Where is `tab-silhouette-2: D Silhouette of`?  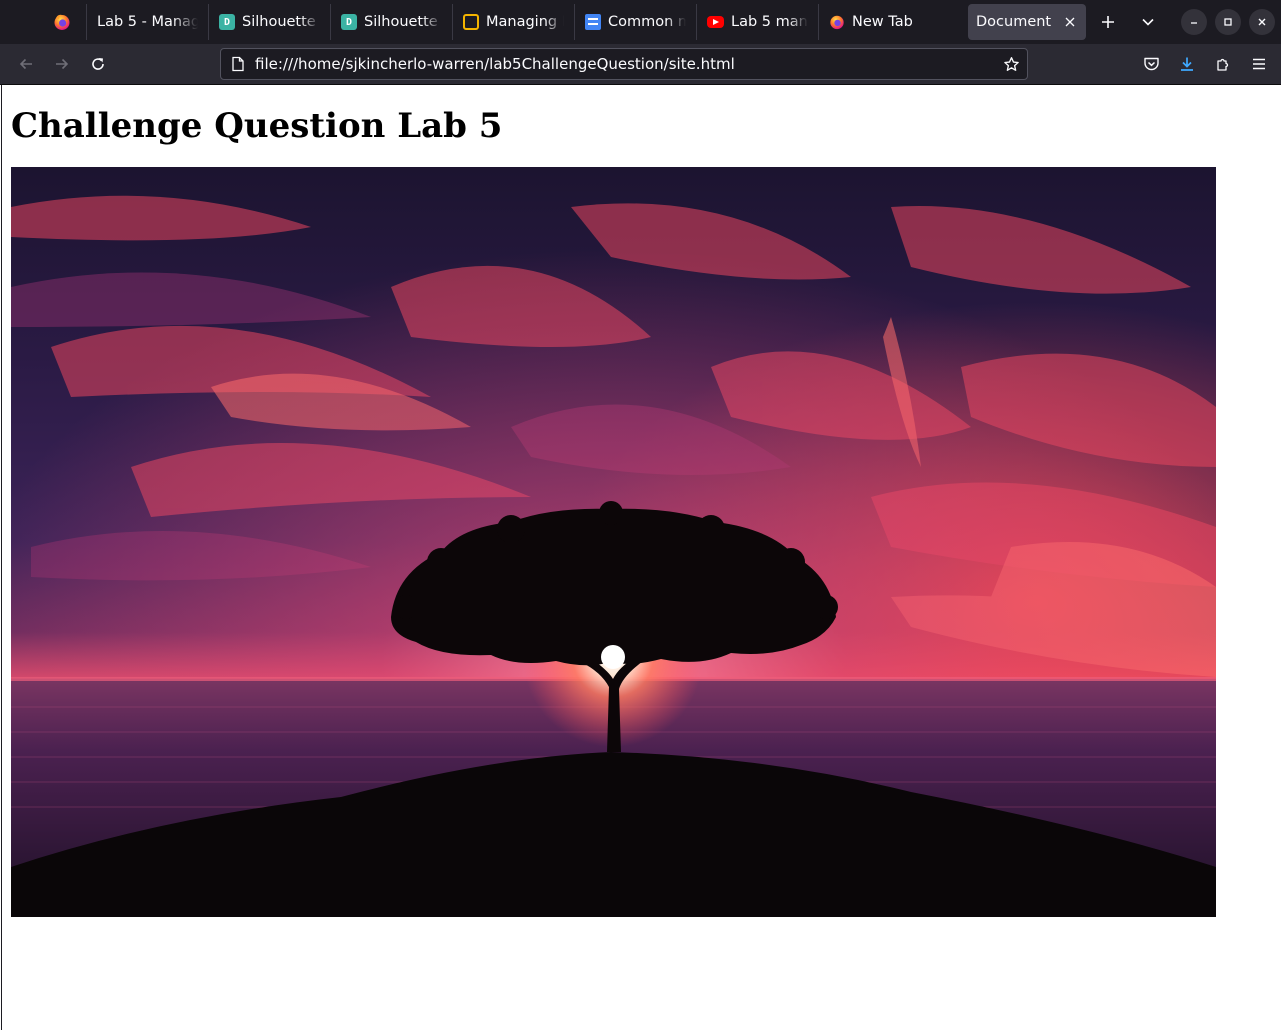 tab-silhouette-2: D Silhouette of is located at coordinates (391, 22).